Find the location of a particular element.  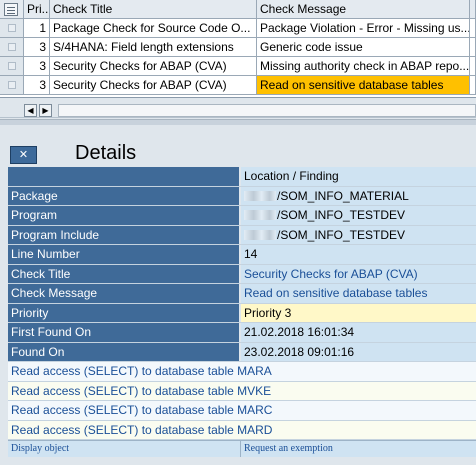

detail-row-found-on: Found On 23.02.2018 09:01:16 is located at coordinates (242, 352).